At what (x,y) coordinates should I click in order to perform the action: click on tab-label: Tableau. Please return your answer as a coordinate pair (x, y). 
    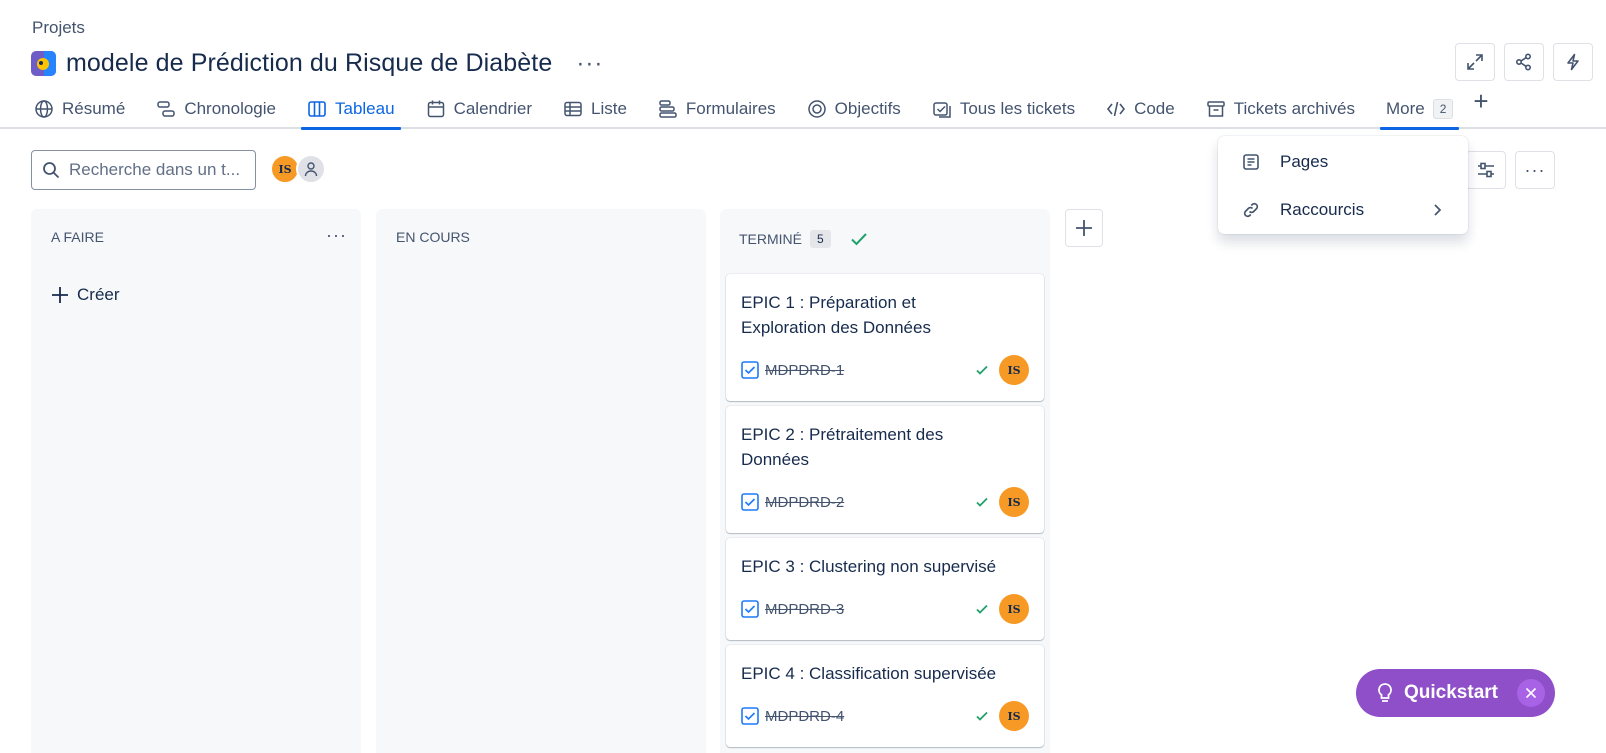
    Looking at the image, I should click on (365, 108).